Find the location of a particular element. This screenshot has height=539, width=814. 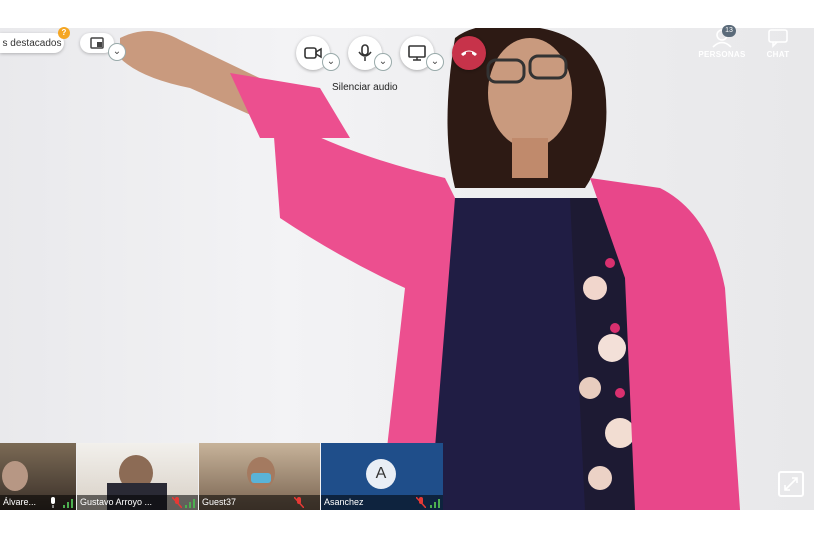

expand-icon is located at coordinates (791, 484).